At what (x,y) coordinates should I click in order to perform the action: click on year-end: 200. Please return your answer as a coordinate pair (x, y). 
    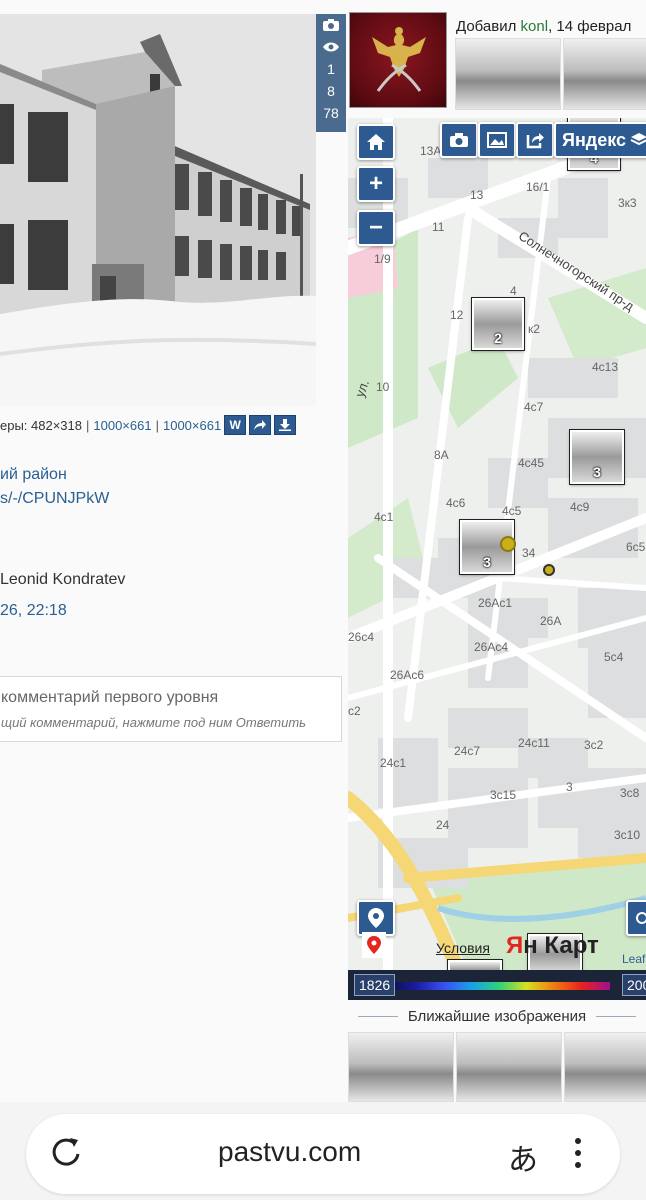
    Looking at the image, I should click on (634, 985).